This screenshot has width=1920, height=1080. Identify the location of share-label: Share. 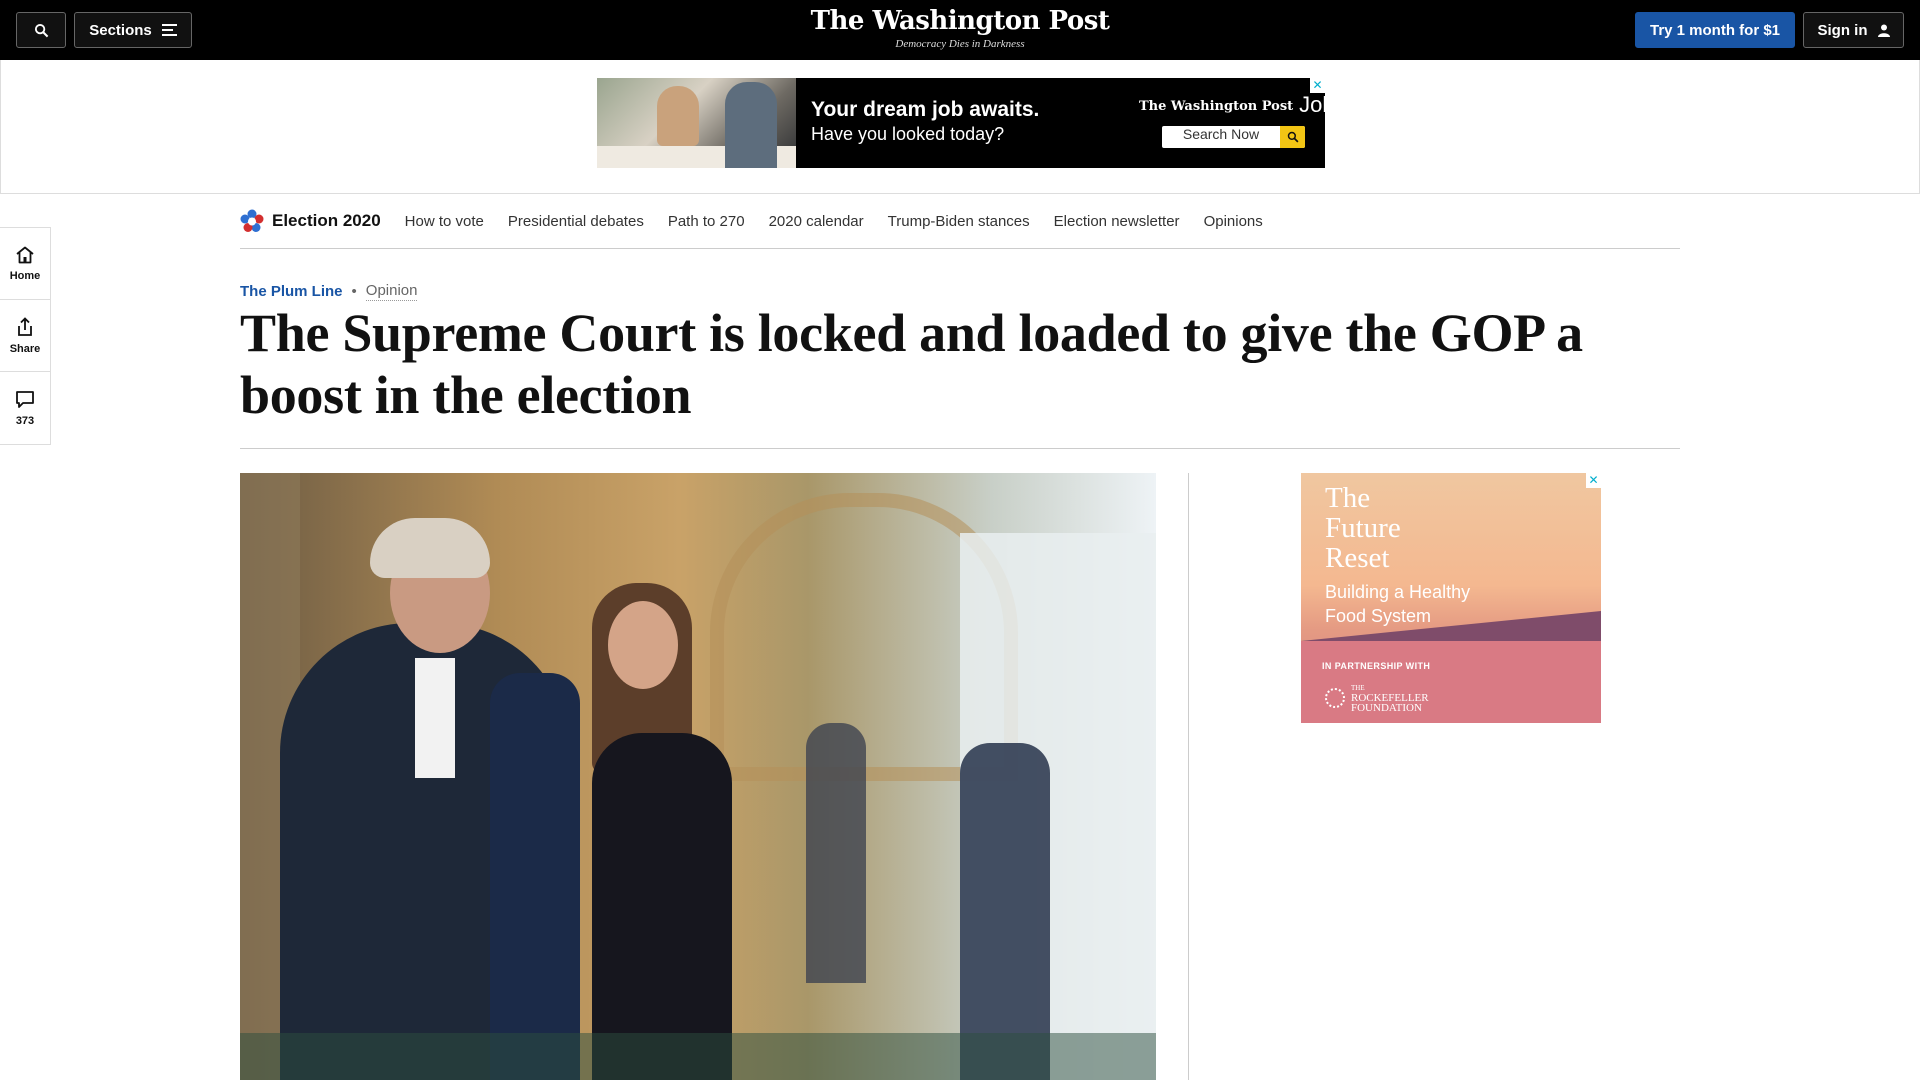
(25, 348).